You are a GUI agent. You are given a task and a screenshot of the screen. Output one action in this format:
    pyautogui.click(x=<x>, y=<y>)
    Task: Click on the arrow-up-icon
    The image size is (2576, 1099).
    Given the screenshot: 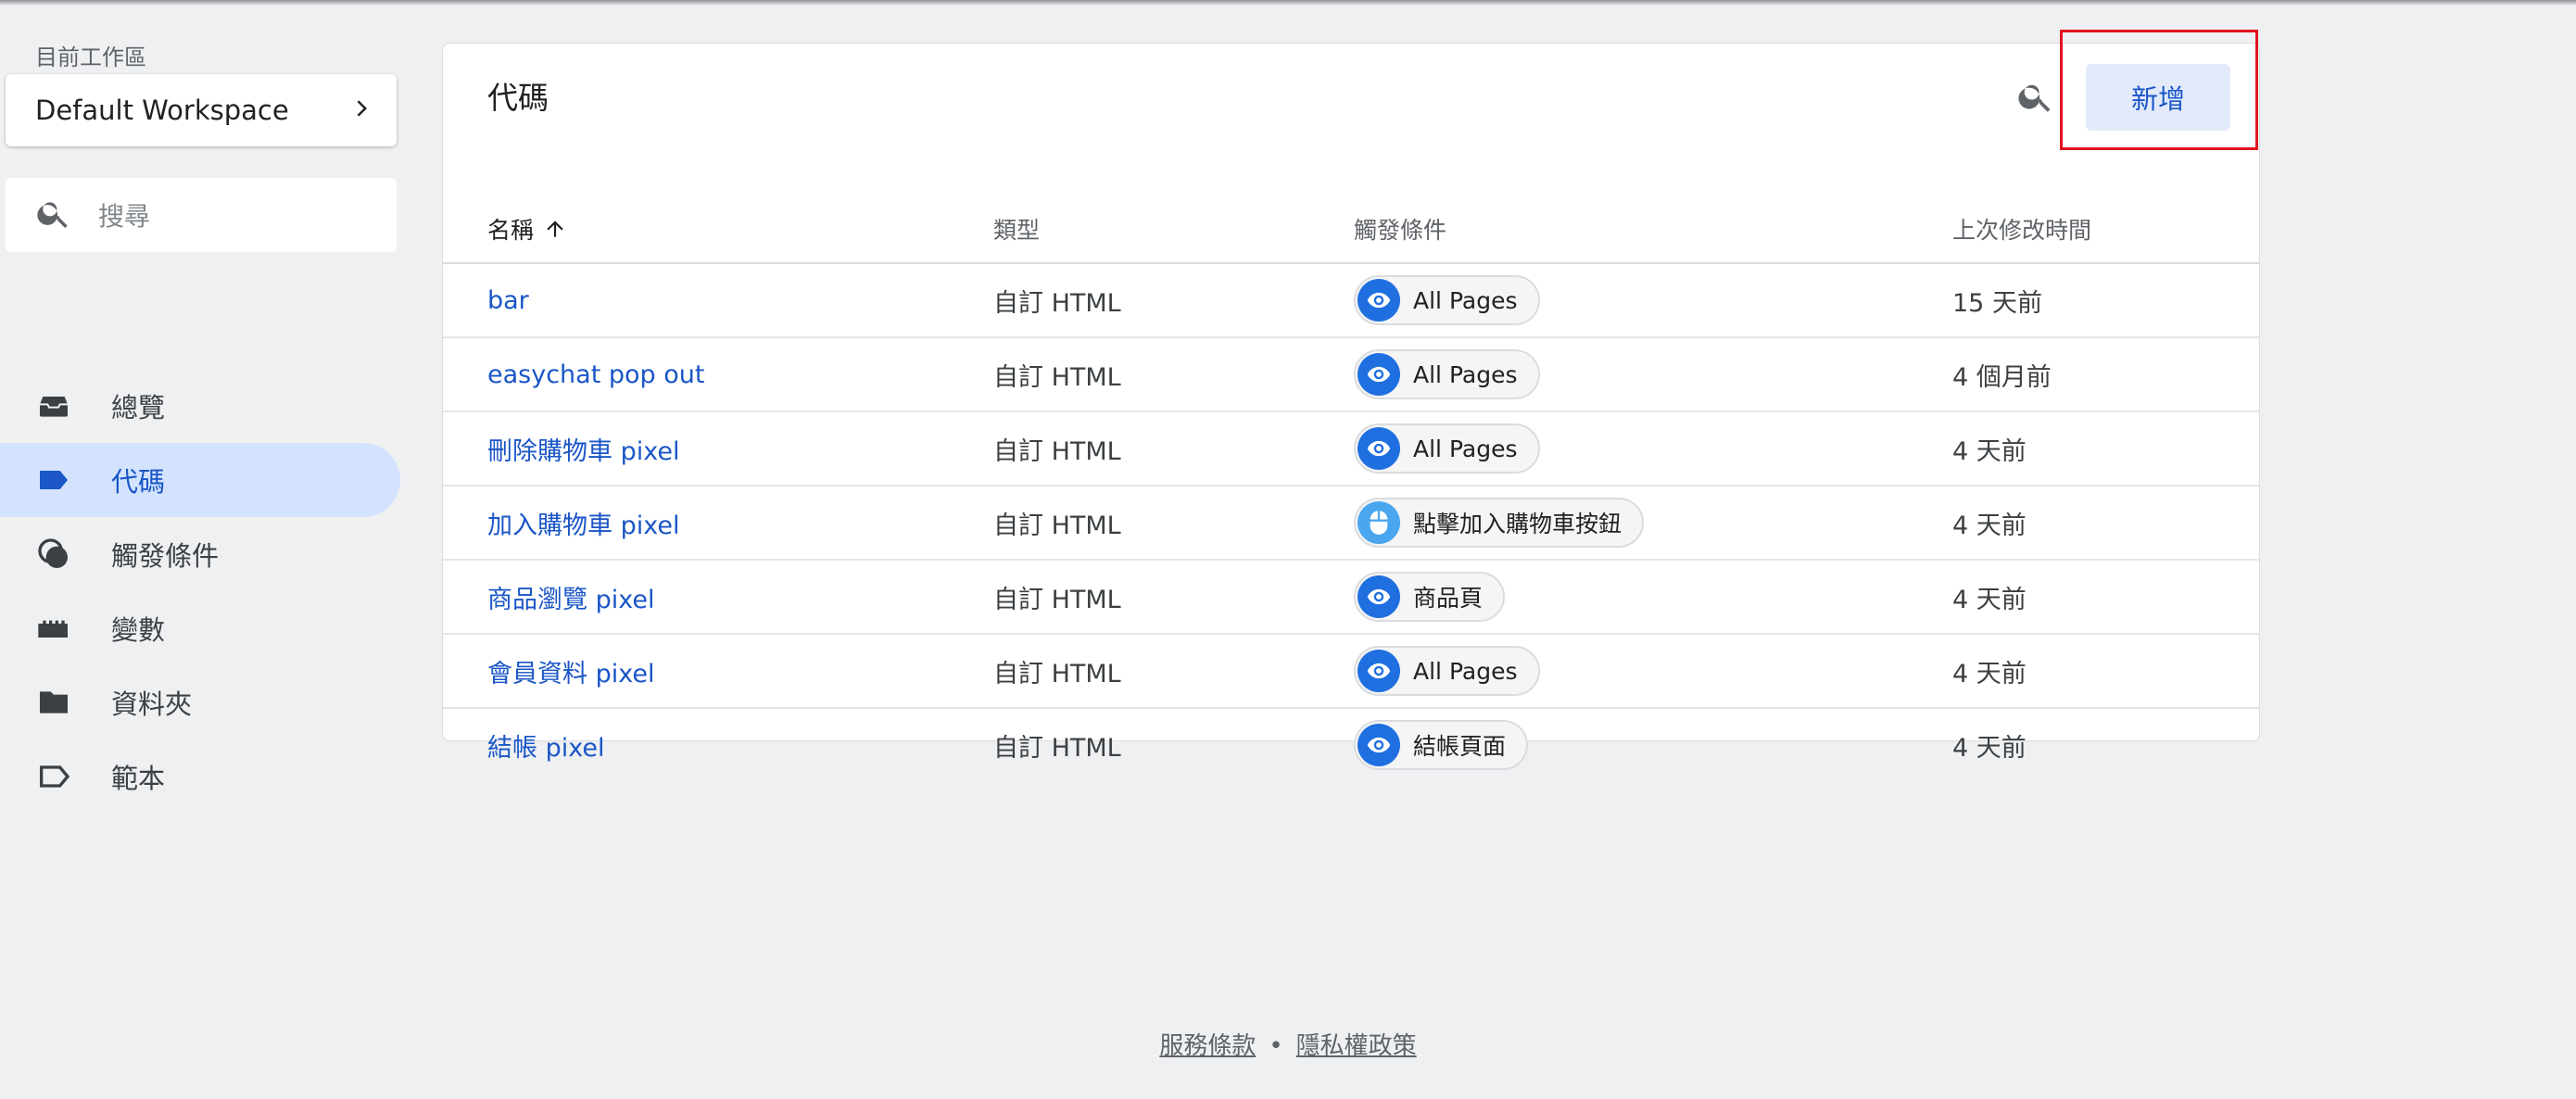 What is the action you would take?
    pyautogui.click(x=555, y=229)
    